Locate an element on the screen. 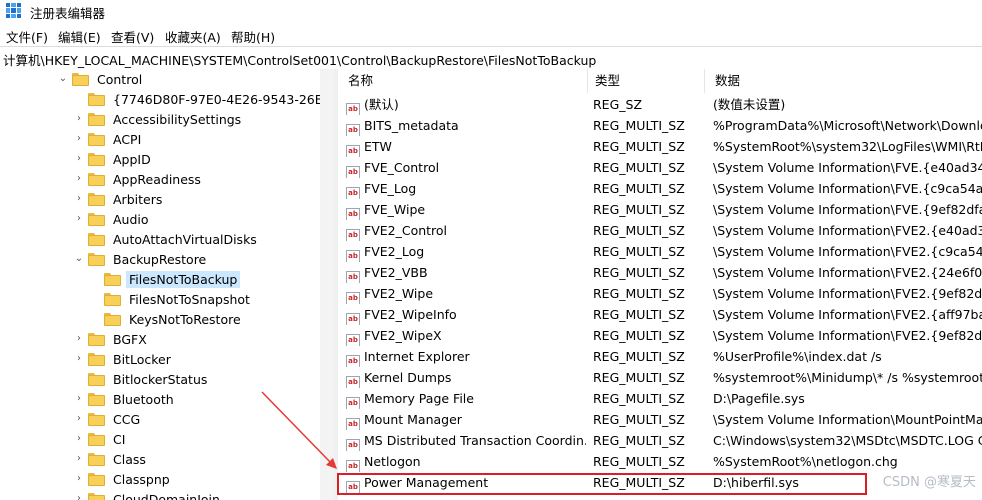 The image size is (982, 500). value-name-cell: ab Internet Explorer is located at coordinates (466, 356).